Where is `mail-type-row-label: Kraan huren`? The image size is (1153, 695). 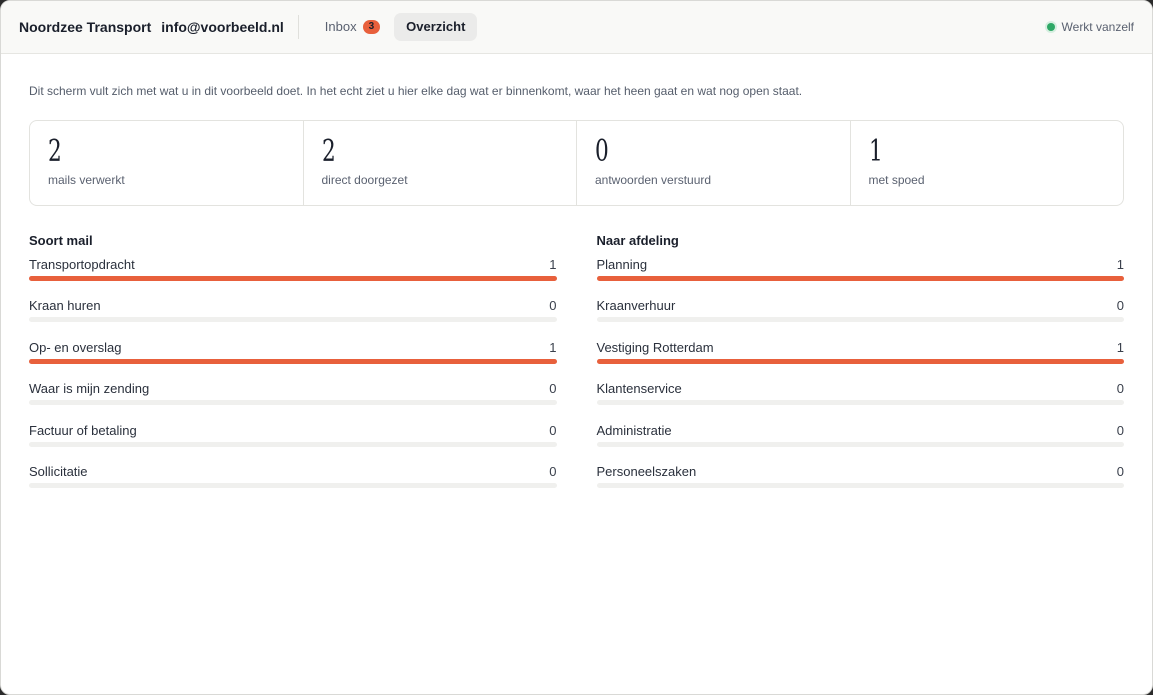 mail-type-row-label: Kraan huren is located at coordinates (65, 306).